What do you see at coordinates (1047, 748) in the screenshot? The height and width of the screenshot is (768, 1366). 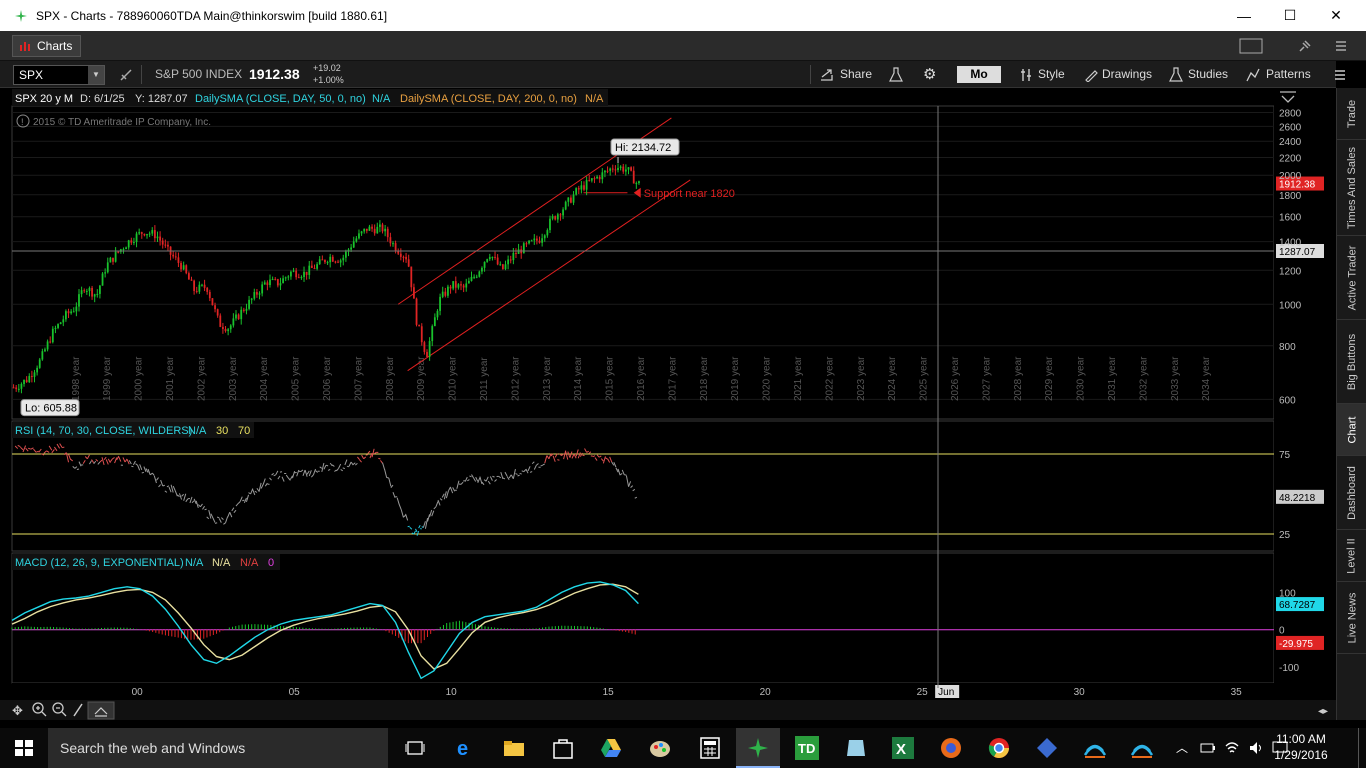 I see `app-diamond-icon` at bounding box center [1047, 748].